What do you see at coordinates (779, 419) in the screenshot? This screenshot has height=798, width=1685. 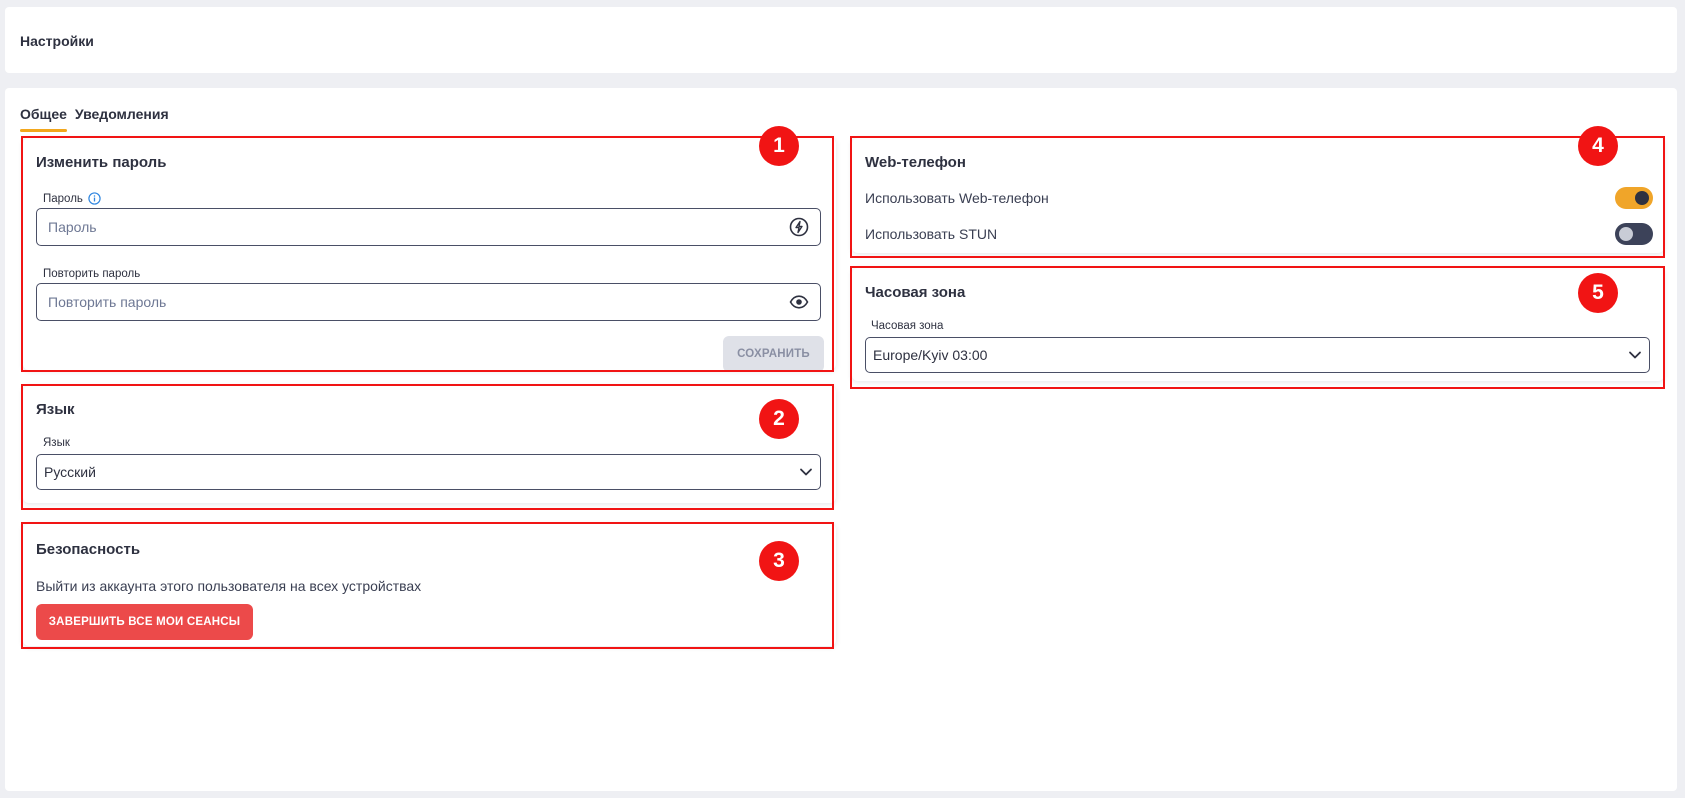 I see `callout-badge-2: 2` at bounding box center [779, 419].